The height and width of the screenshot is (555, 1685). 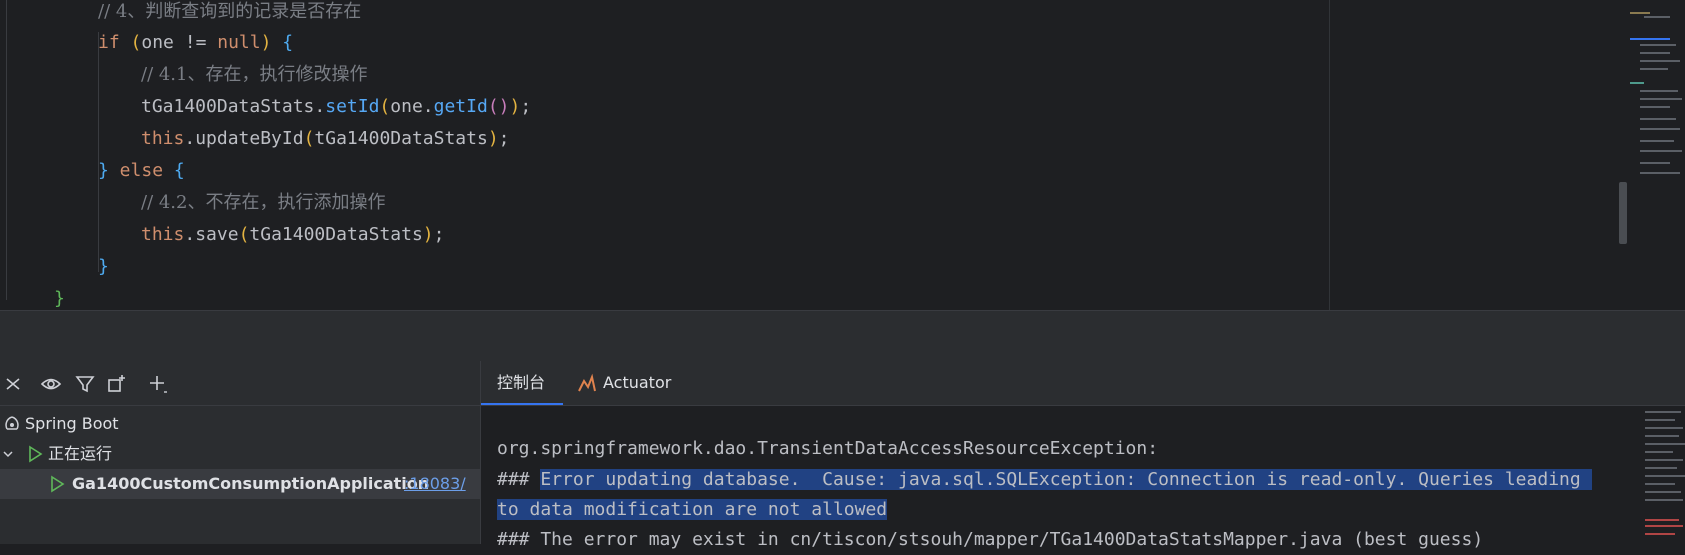 I want to click on tab-actuator: Actuator, so click(x=632, y=383).